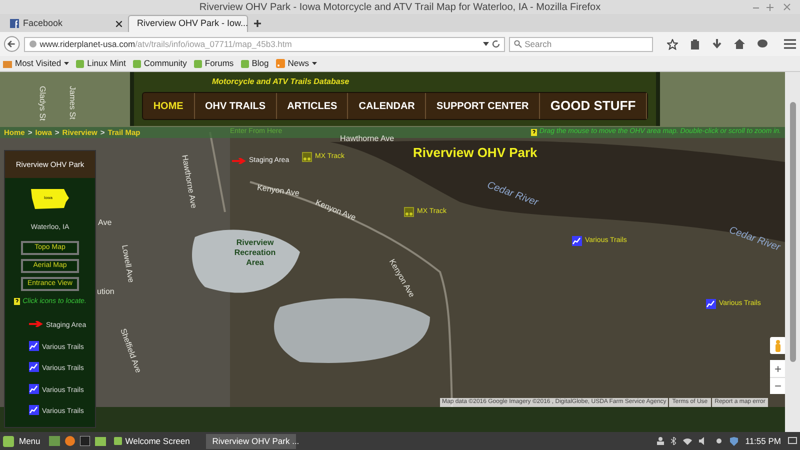 The width and height of the screenshot is (800, 450). What do you see at coordinates (169, 106) in the screenshot?
I see `nav-item: HOME` at bounding box center [169, 106].